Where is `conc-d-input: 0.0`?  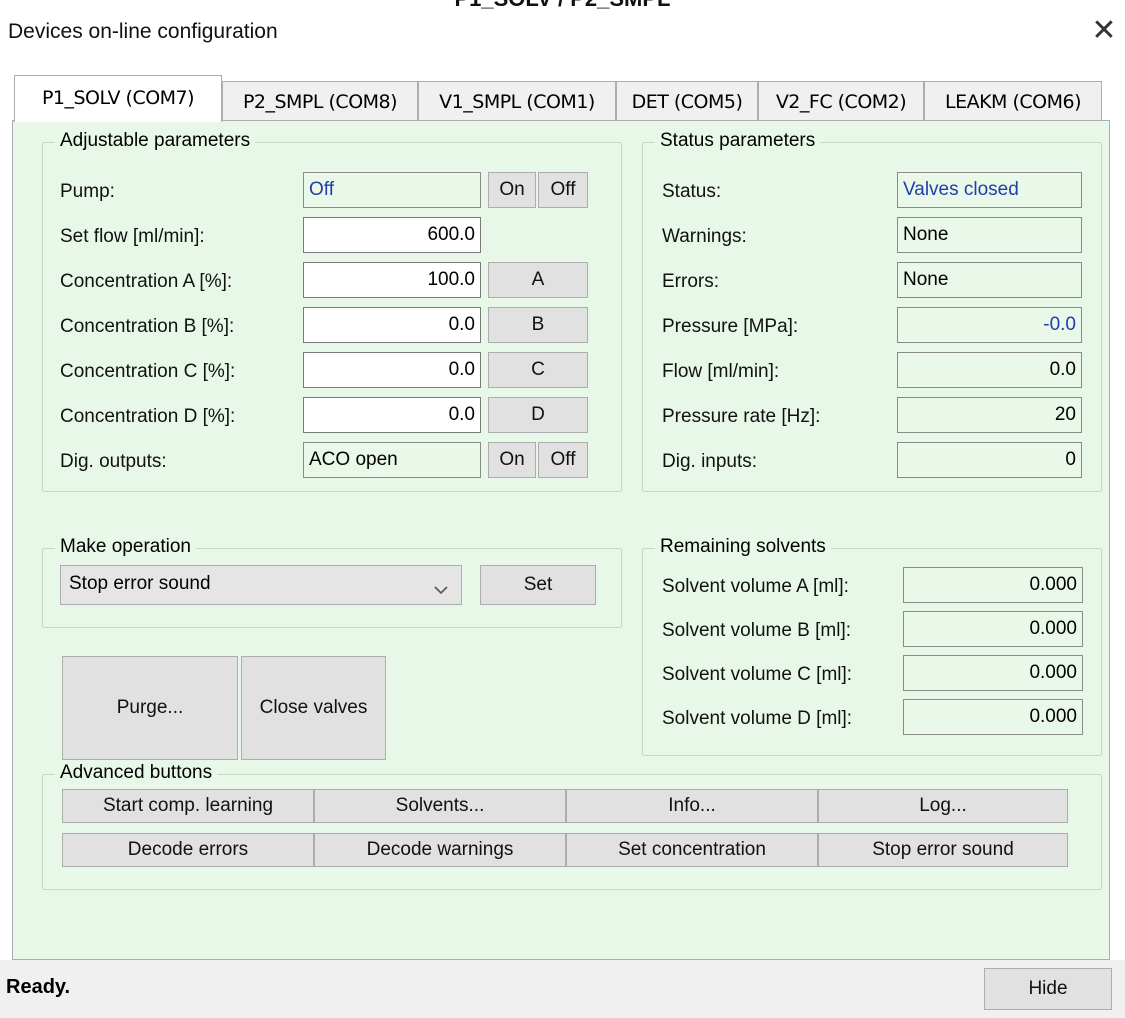 conc-d-input: 0.0 is located at coordinates (392, 415).